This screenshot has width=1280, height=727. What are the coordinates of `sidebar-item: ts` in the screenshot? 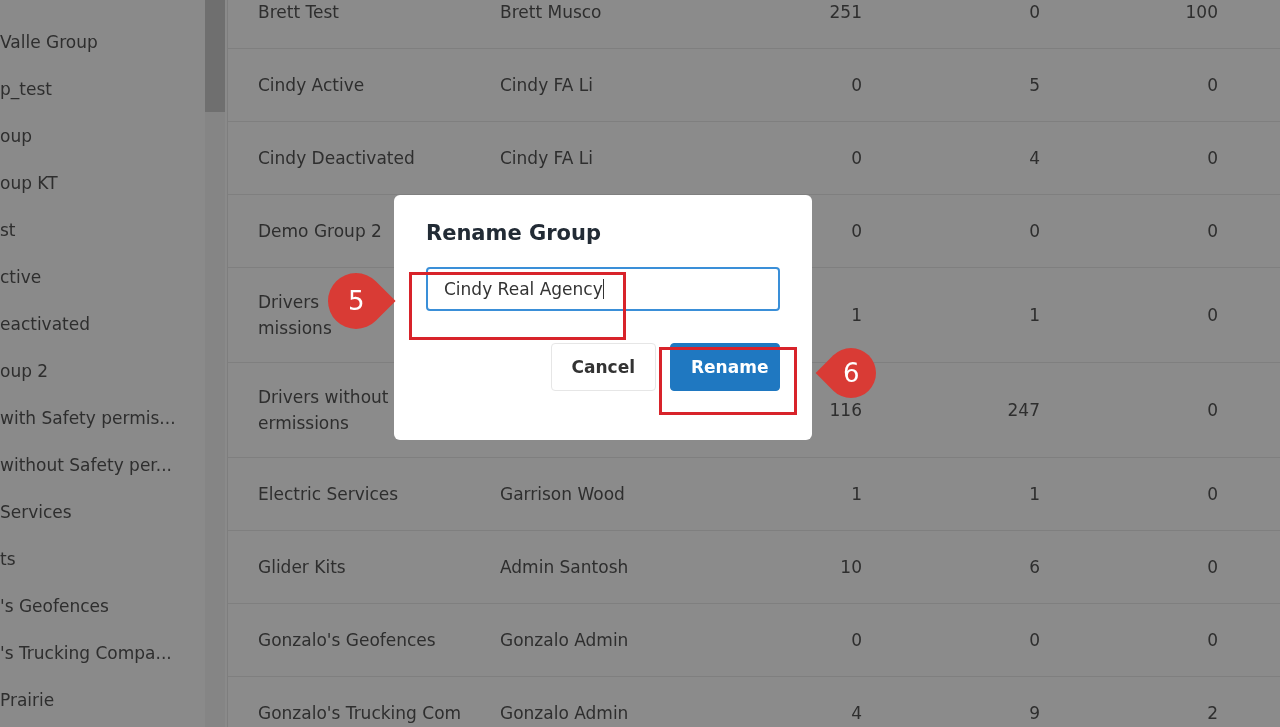 It's located at (102, 569).